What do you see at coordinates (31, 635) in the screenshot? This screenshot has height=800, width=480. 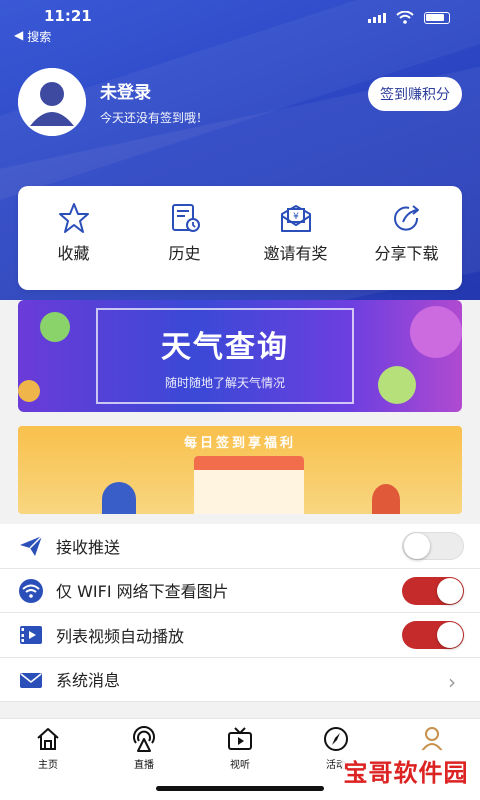 I see `video-icon` at bounding box center [31, 635].